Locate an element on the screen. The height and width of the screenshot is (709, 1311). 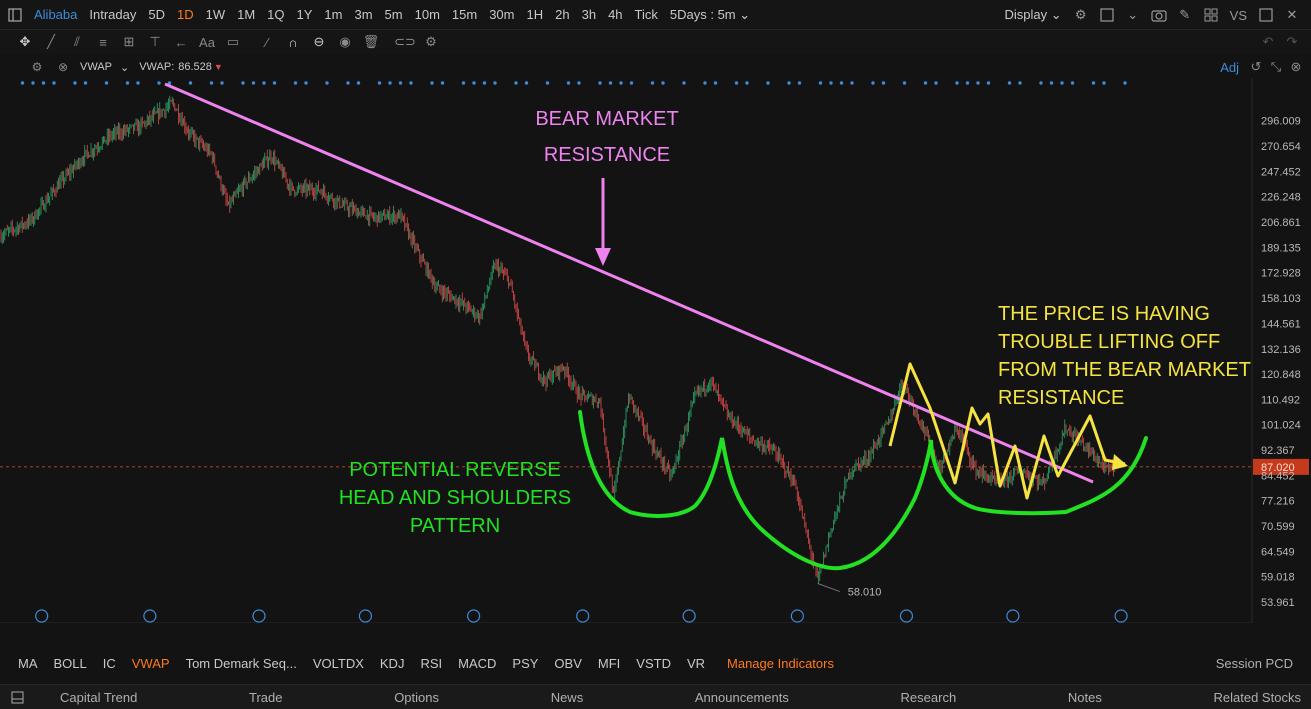
indicator-close-icon: ⊗ is located at coordinates (63, 67).